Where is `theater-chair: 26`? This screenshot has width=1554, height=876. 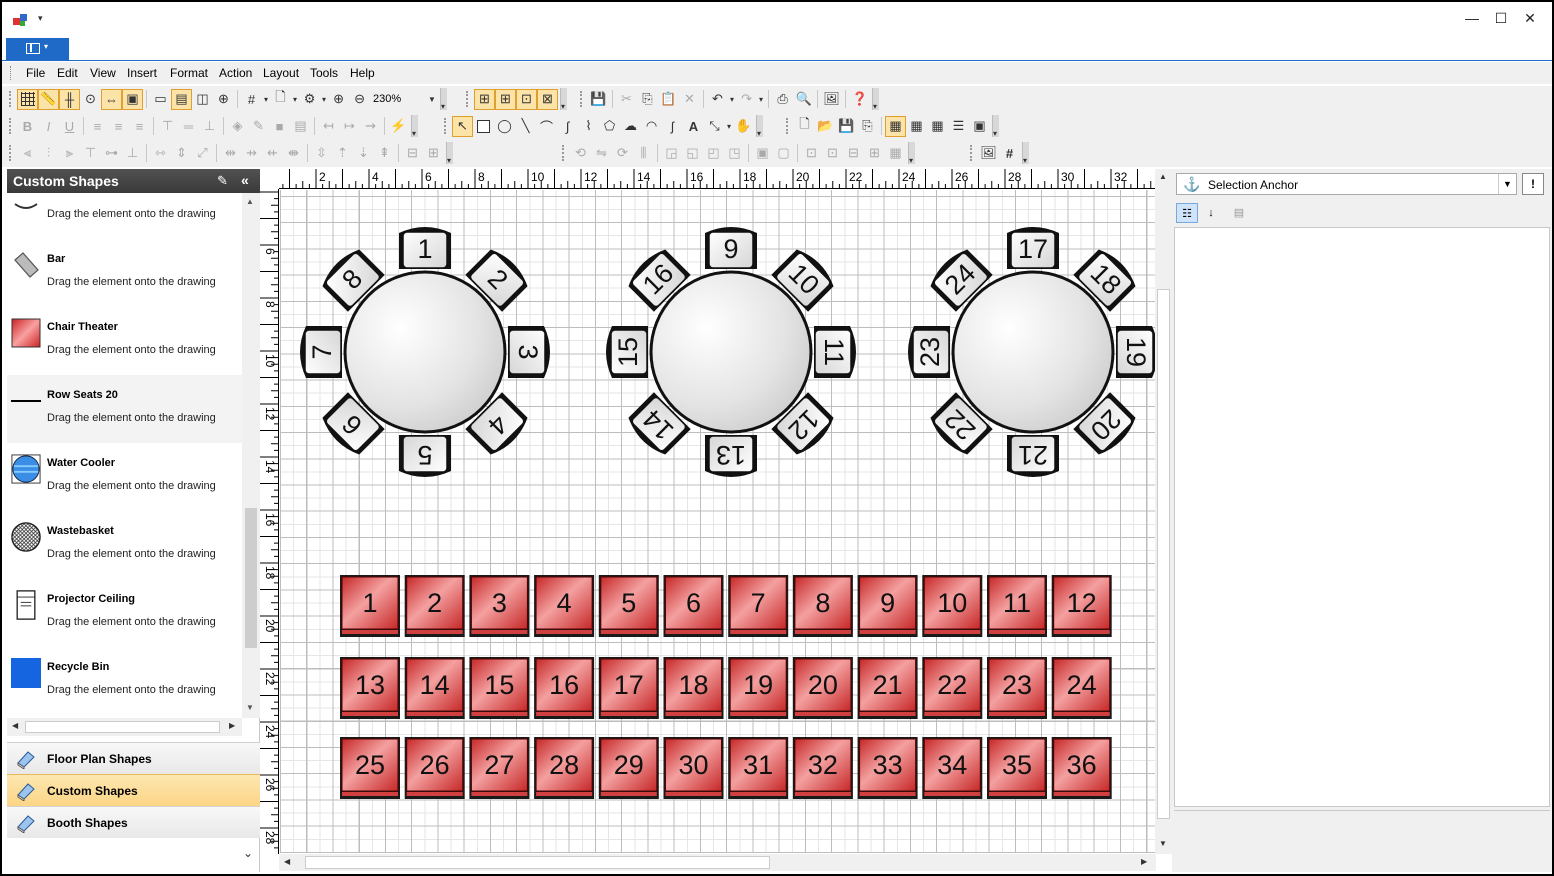 theater-chair: 26 is located at coordinates (434, 768).